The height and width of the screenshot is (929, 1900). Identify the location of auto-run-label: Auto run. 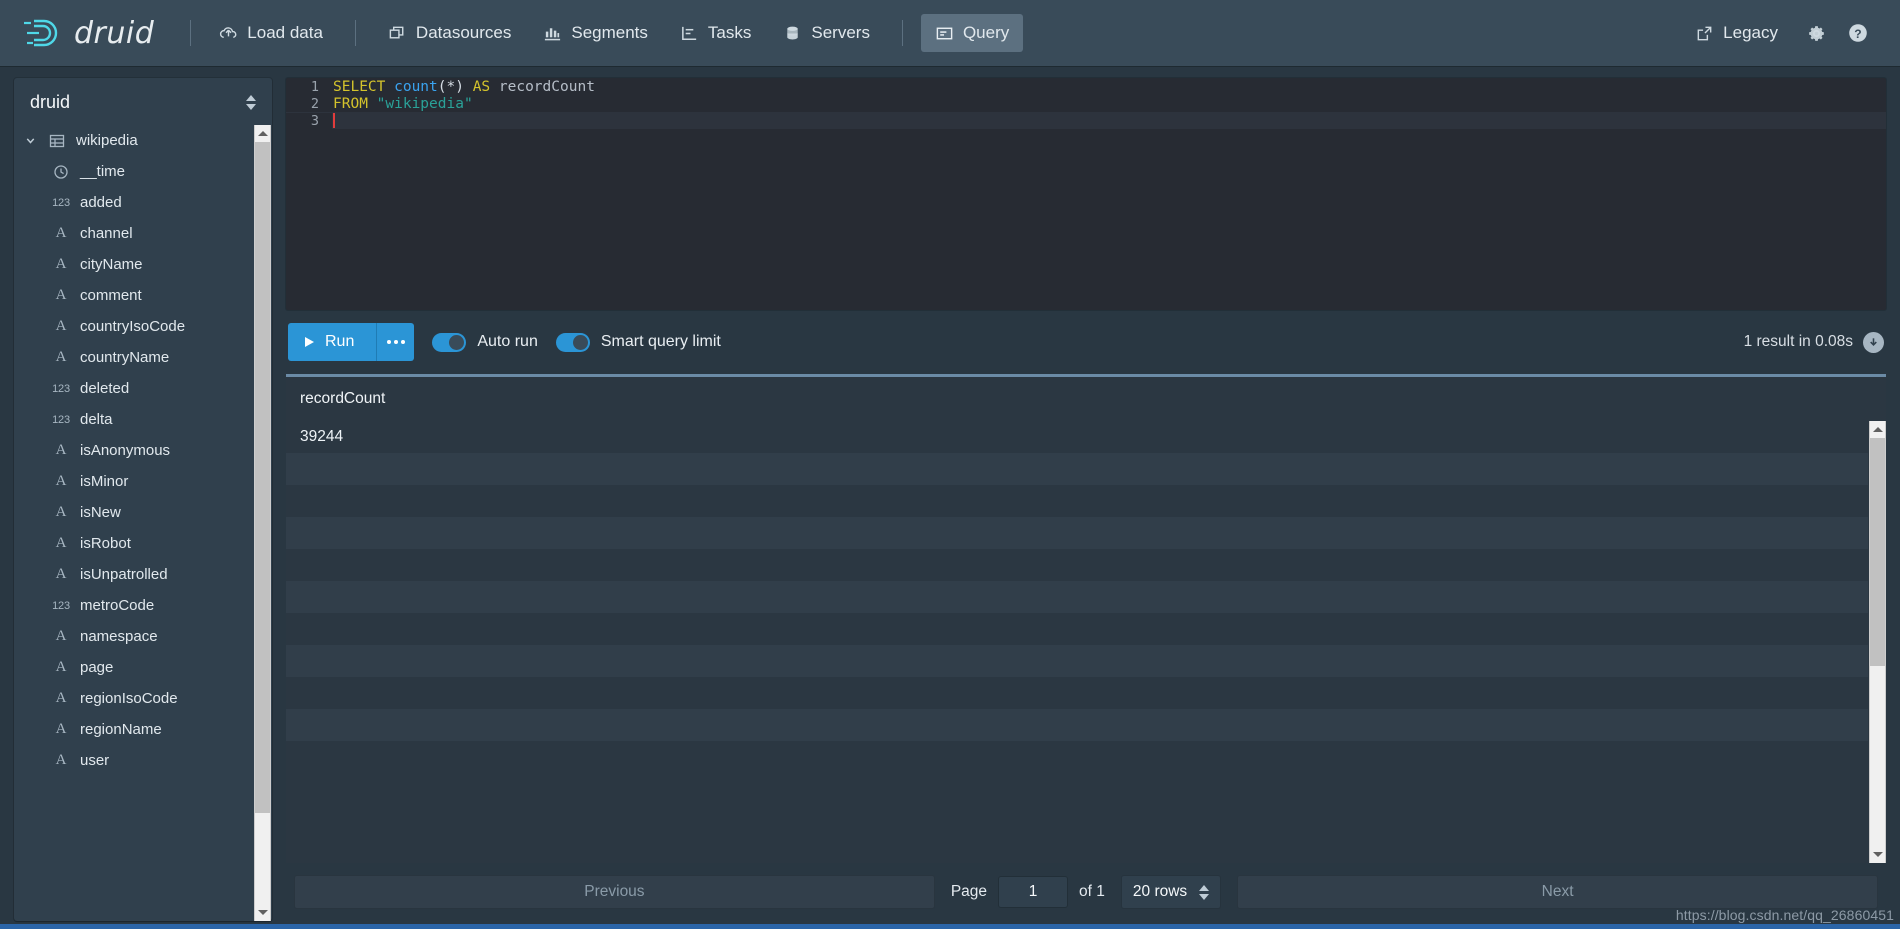
(507, 341).